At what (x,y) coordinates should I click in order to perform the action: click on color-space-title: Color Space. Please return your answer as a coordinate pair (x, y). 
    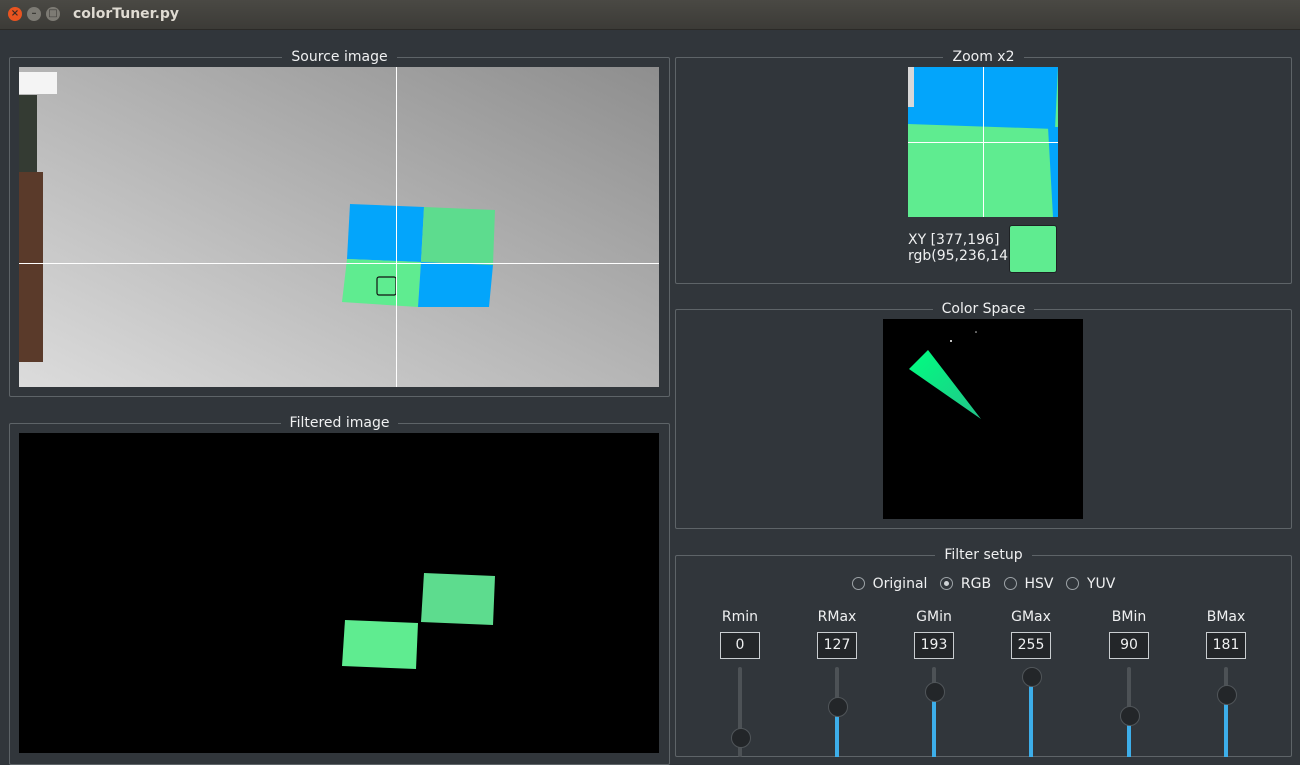
    Looking at the image, I should click on (983, 309).